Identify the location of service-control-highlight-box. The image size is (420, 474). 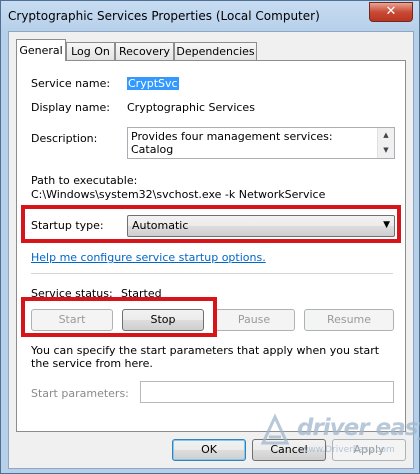
(119, 317).